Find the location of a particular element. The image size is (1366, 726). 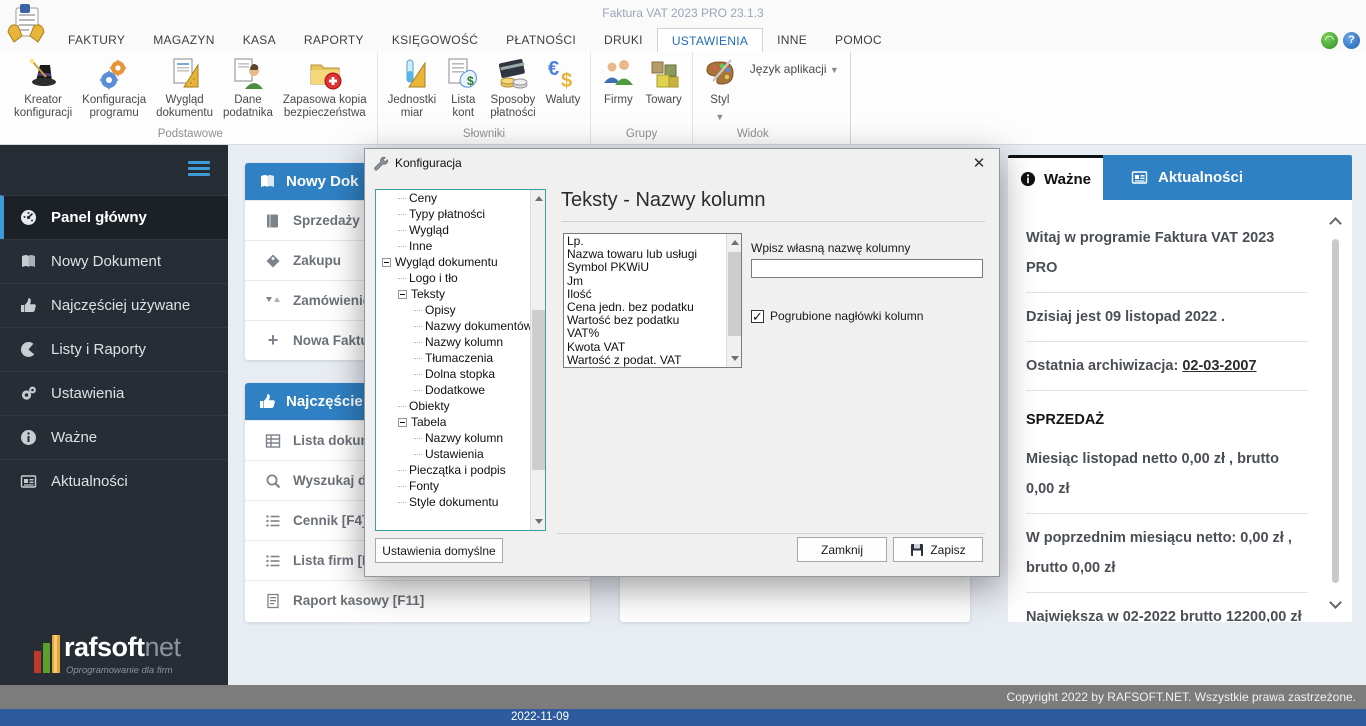

sposoby-platnosci-button: Sposoby płatności is located at coordinates (512, 86).